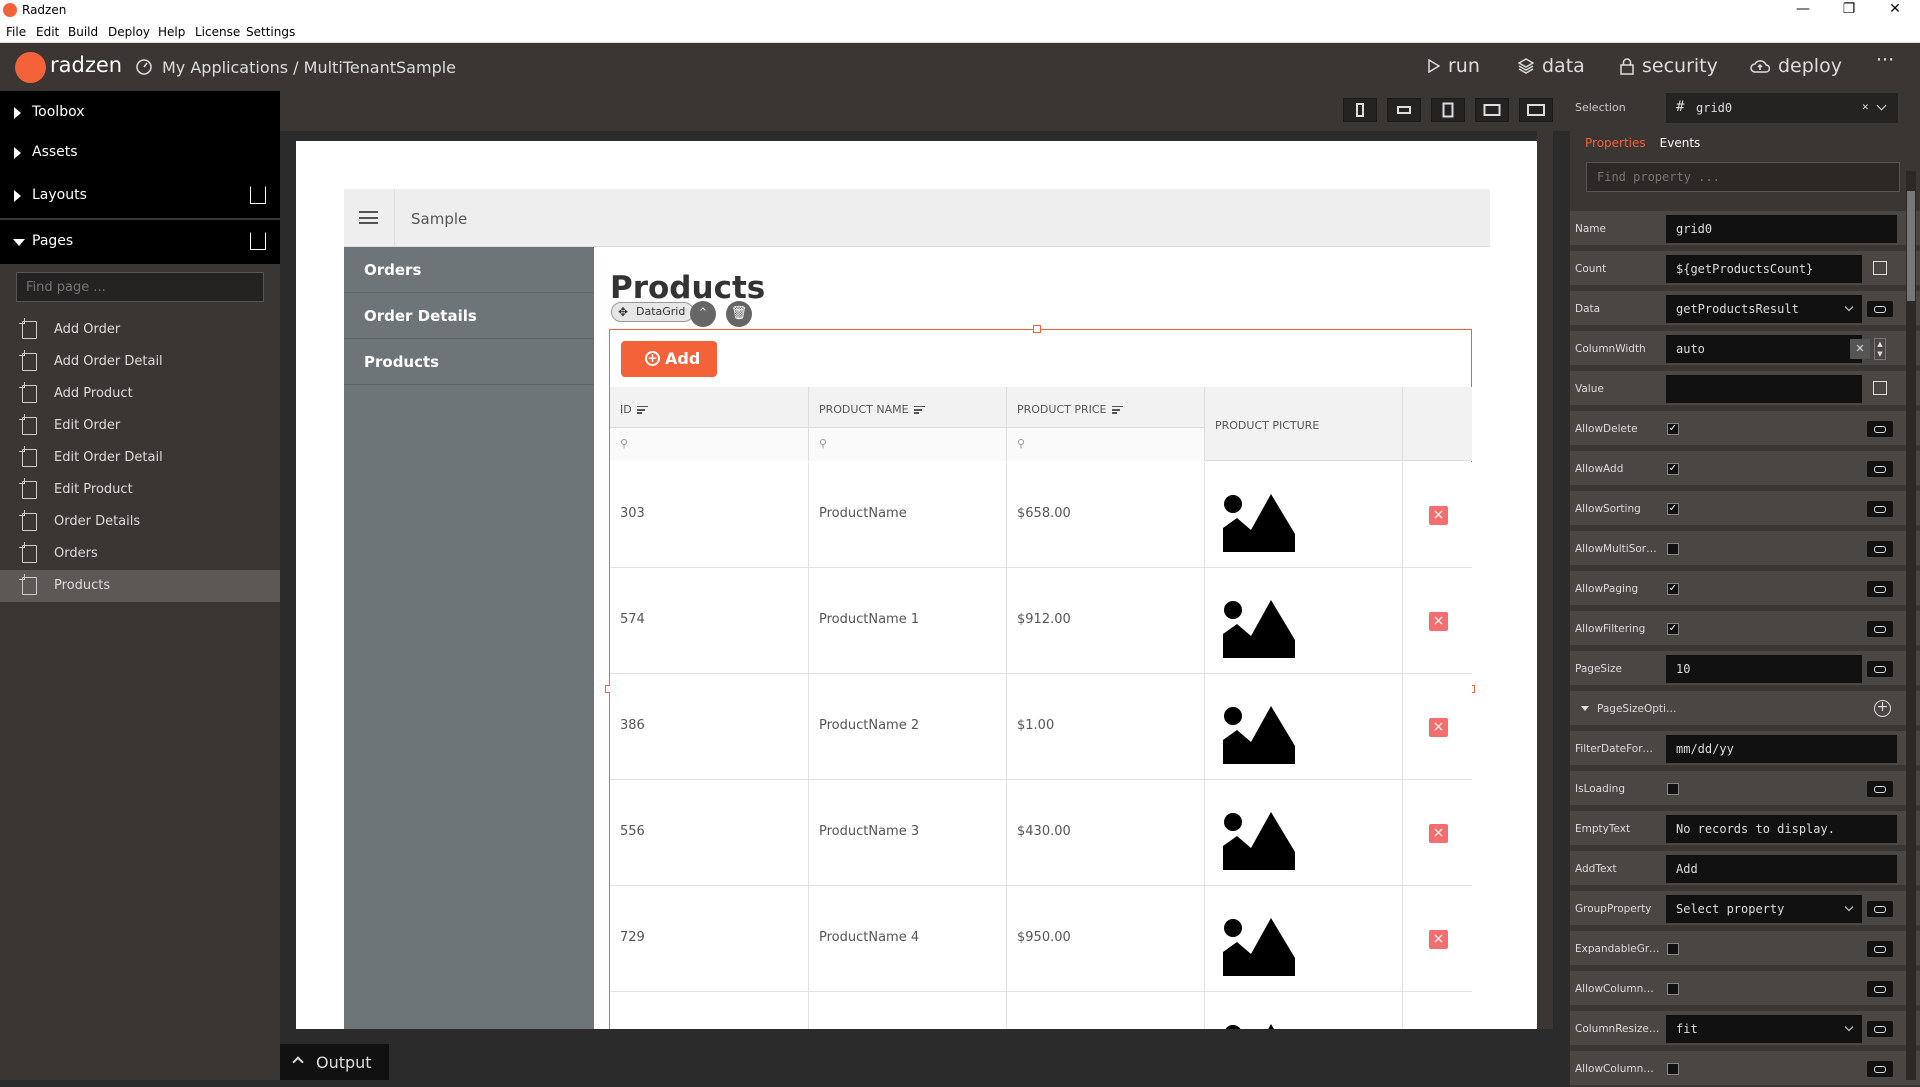 The width and height of the screenshot is (1920, 1087). What do you see at coordinates (368, 217) in the screenshot?
I see `hamburger-icon` at bounding box center [368, 217].